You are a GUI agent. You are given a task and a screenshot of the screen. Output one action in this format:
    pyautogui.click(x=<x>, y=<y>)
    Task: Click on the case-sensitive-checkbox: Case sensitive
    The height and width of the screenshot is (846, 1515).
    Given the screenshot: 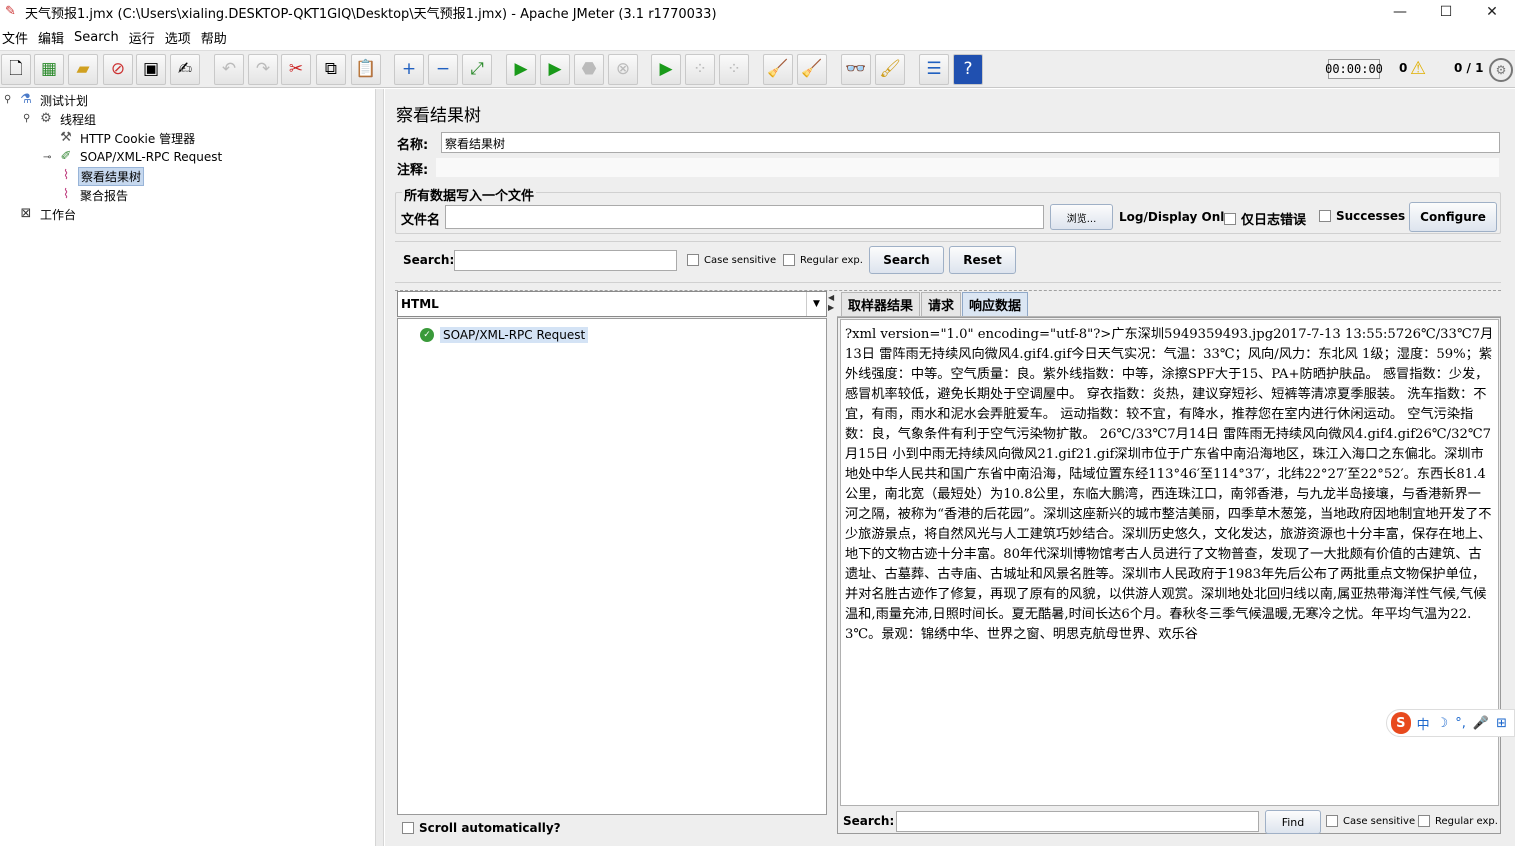 What is the action you would take?
    pyautogui.click(x=731, y=260)
    